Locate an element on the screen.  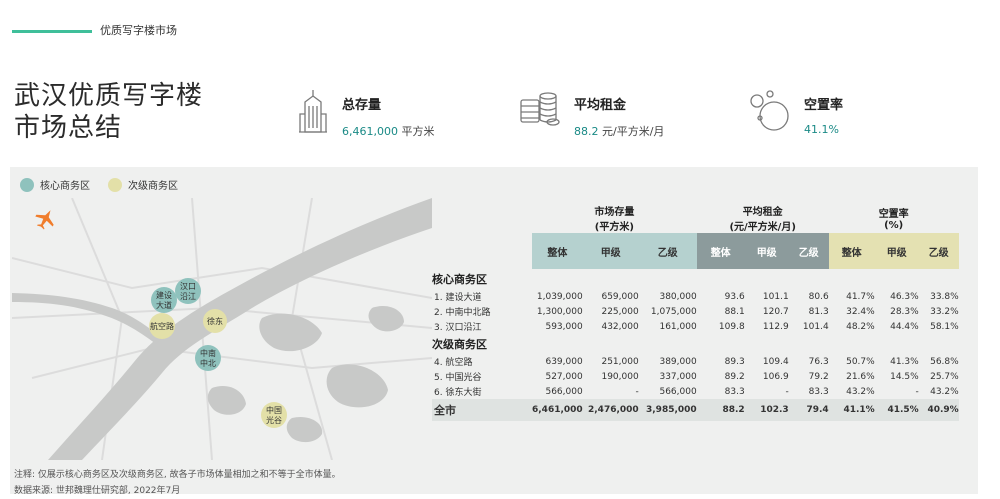
cell: 40.9% is located at coordinates (938, 410).